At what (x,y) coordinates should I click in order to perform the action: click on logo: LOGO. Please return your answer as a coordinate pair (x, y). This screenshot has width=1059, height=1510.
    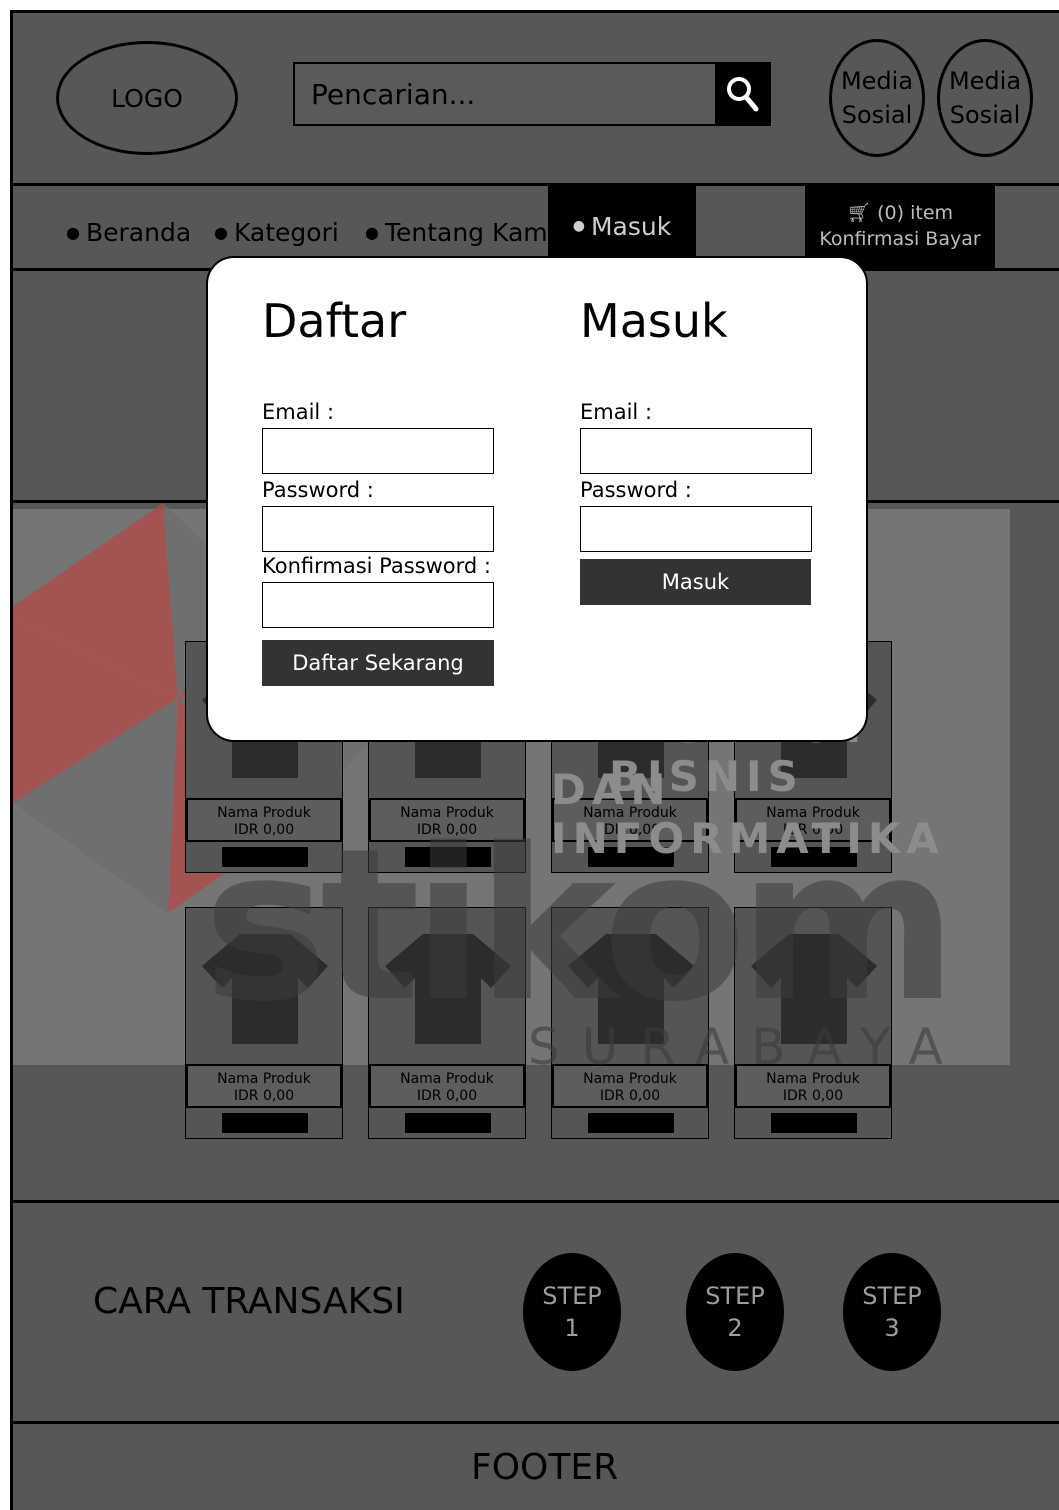
    Looking at the image, I should click on (147, 98).